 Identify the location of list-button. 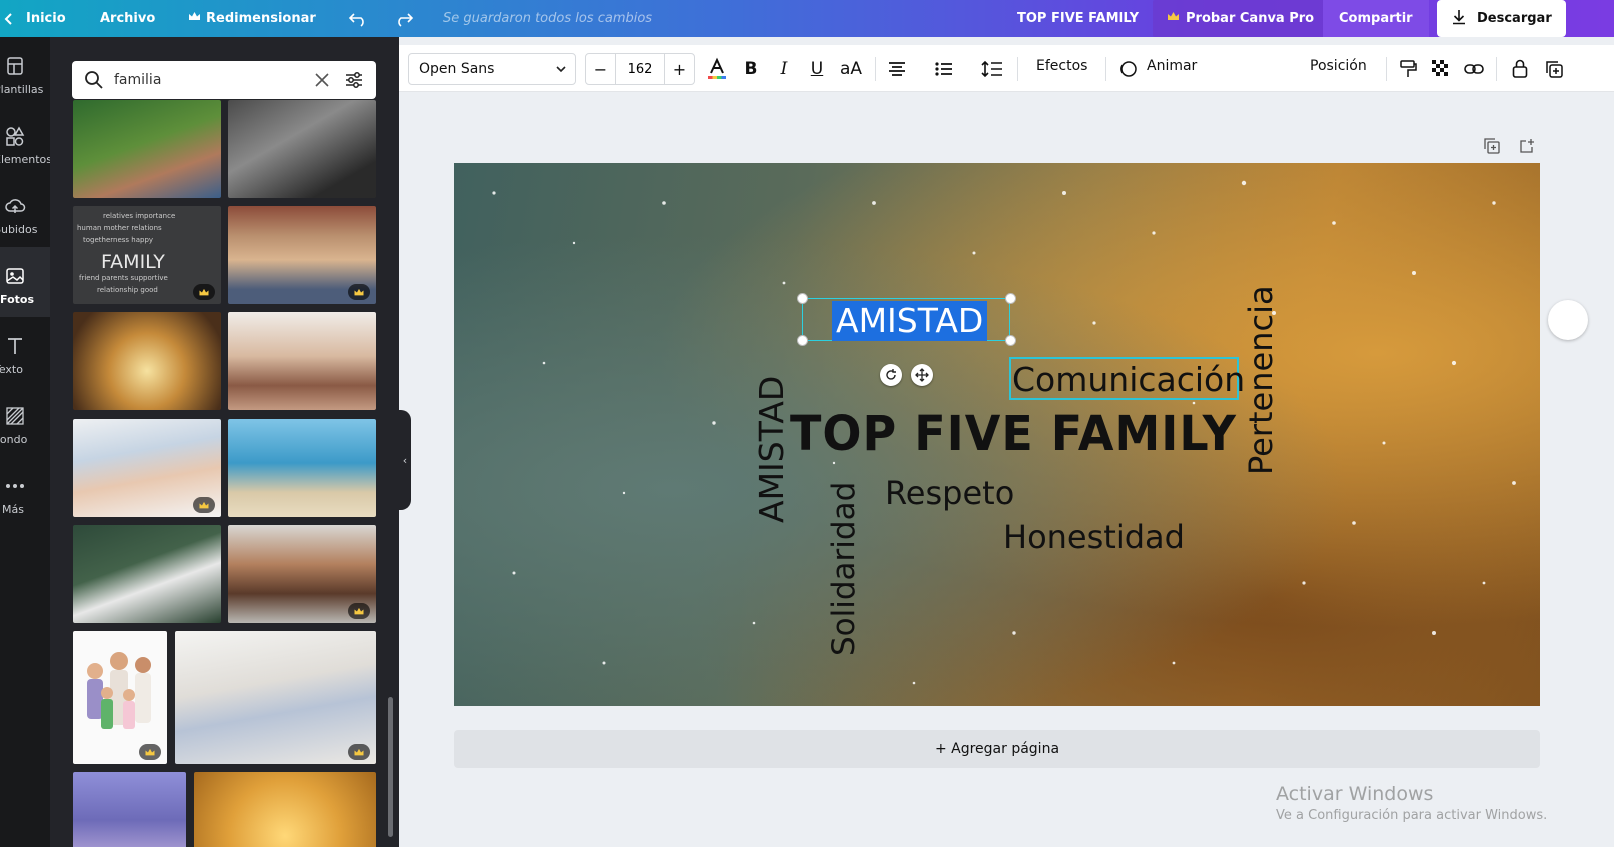
(944, 69).